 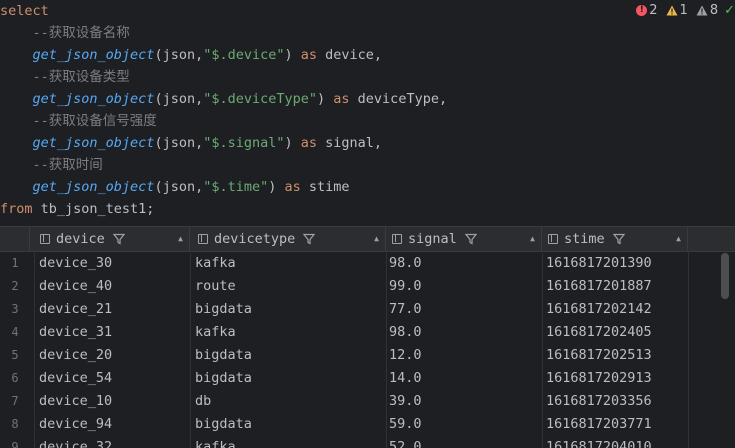 What do you see at coordinates (75, 424) in the screenshot?
I see `cell-device: device_94` at bounding box center [75, 424].